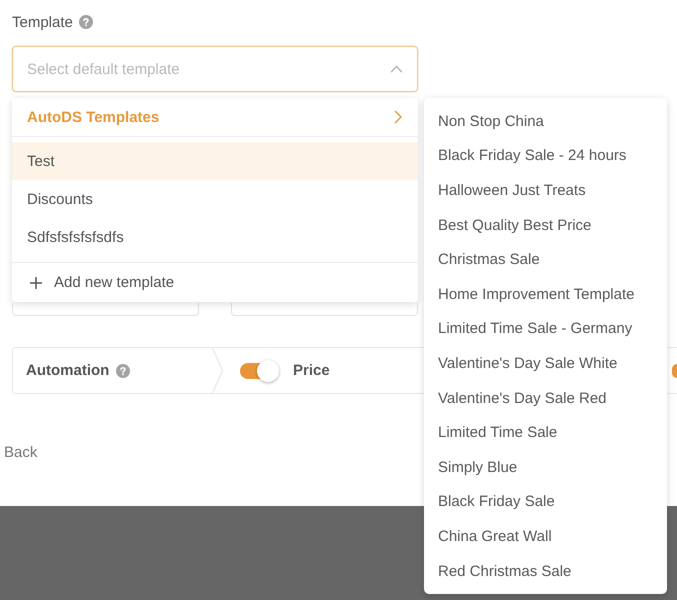 The width and height of the screenshot is (677, 600). I want to click on menu-item: Halloween Just Treats, so click(545, 190).